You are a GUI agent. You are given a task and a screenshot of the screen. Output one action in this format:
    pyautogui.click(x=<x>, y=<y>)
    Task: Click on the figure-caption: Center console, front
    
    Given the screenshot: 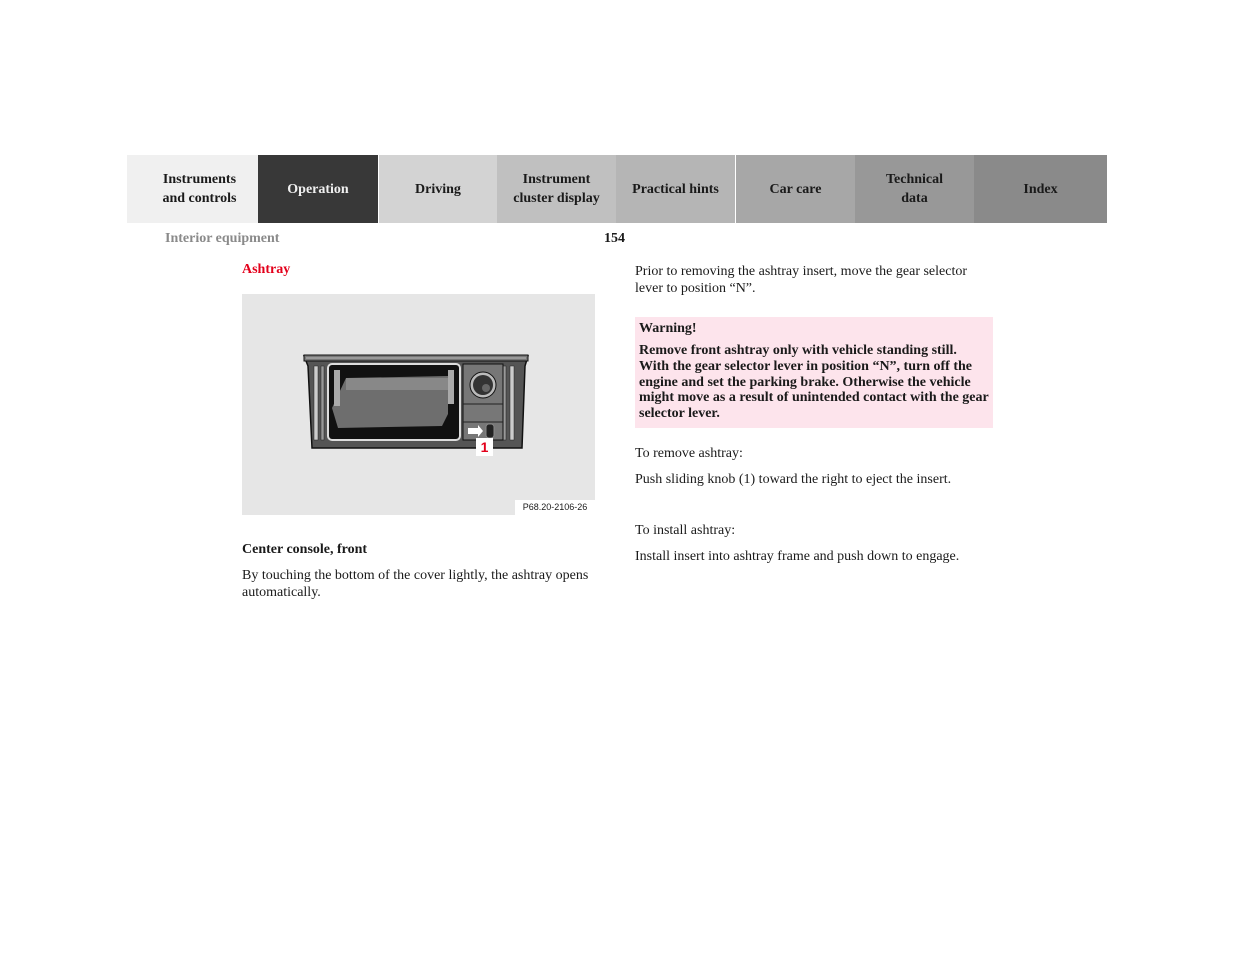 What is the action you would take?
    pyautogui.click(x=305, y=549)
    